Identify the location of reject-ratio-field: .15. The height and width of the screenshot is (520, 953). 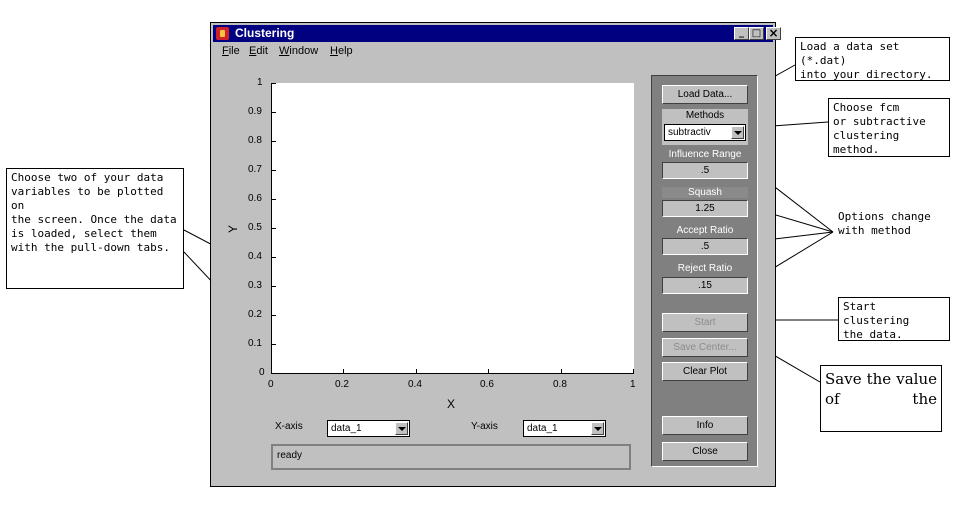
(705, 285).